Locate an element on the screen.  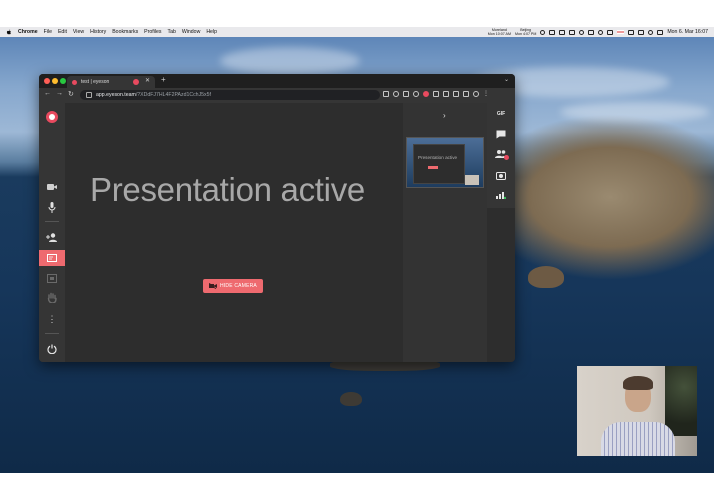
menu-bookmarks: Bookmarks is located at coordinates (125, 32).